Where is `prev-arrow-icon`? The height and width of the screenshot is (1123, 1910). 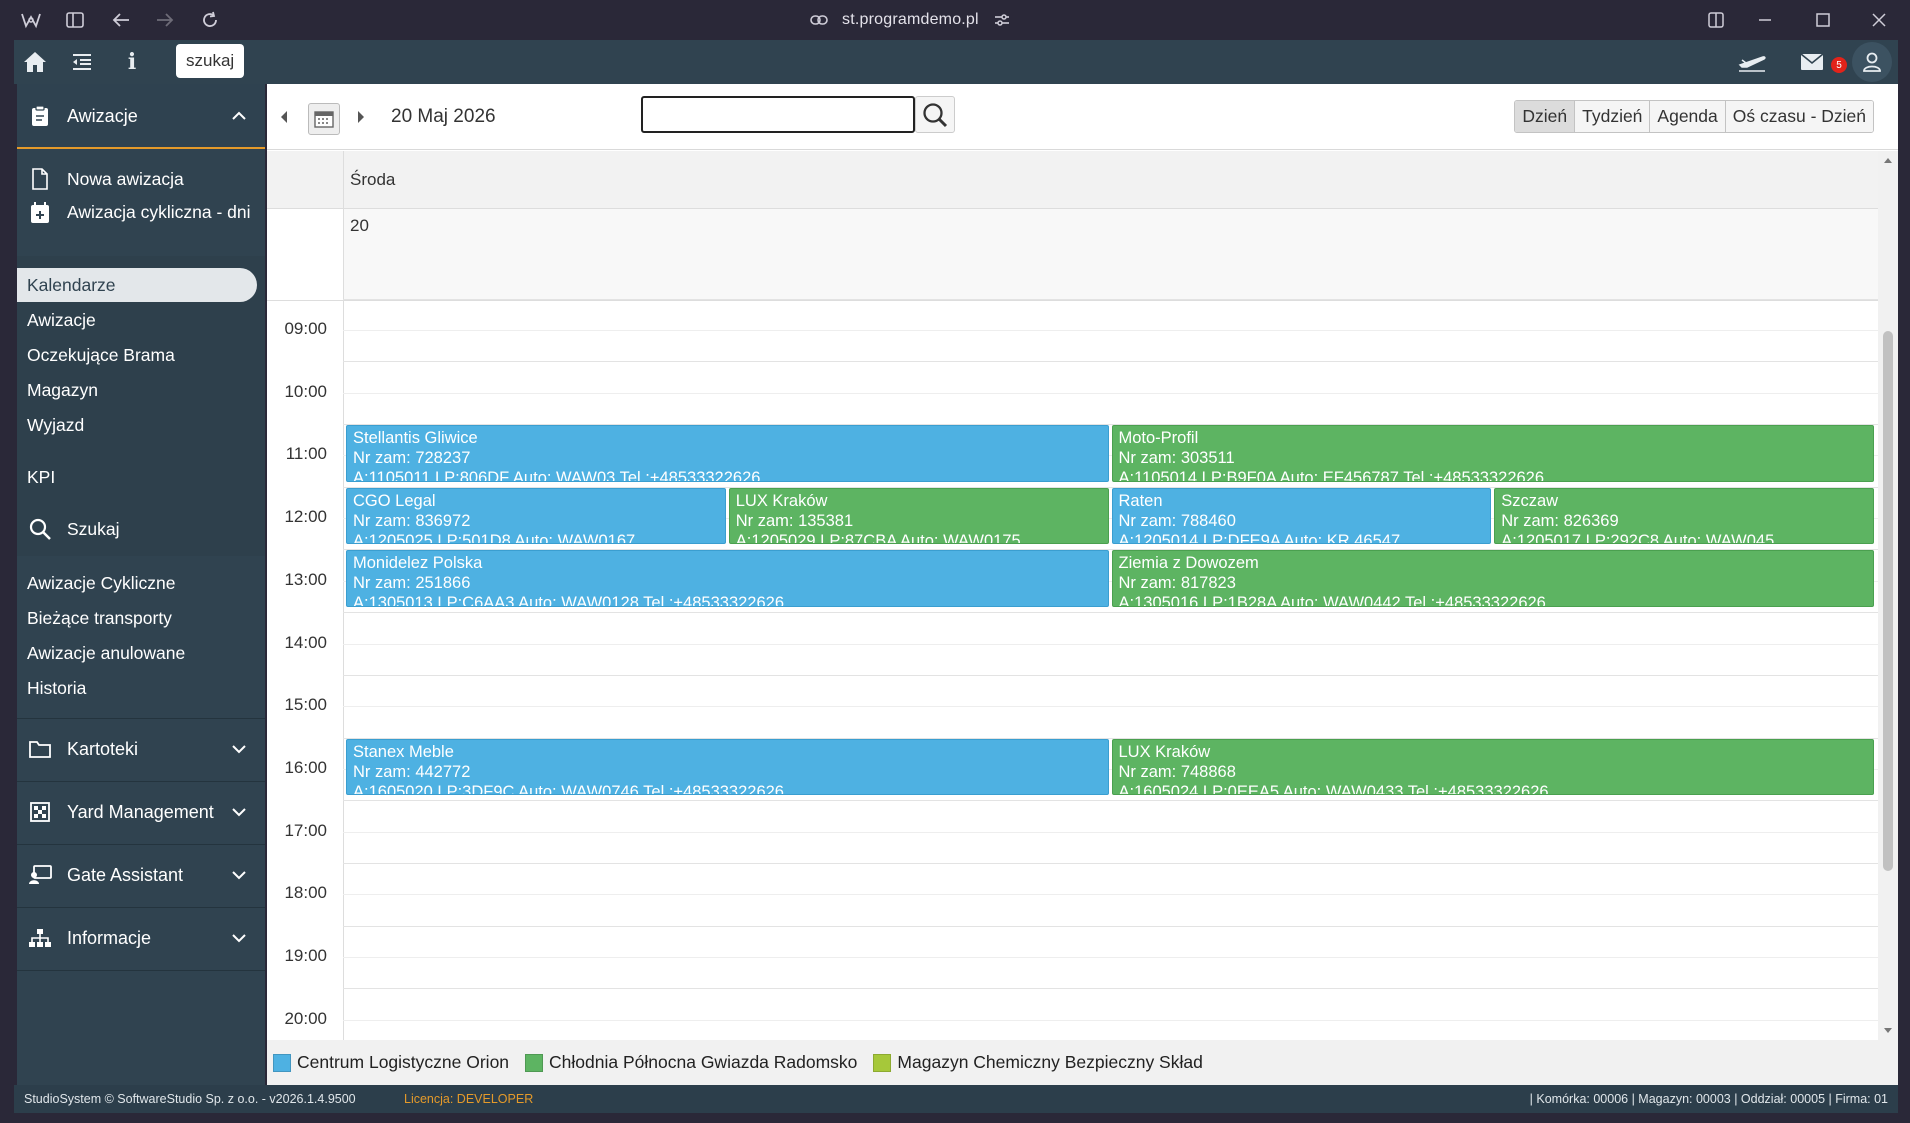
prev-arrow-icon is located at coordinates (284, 119).